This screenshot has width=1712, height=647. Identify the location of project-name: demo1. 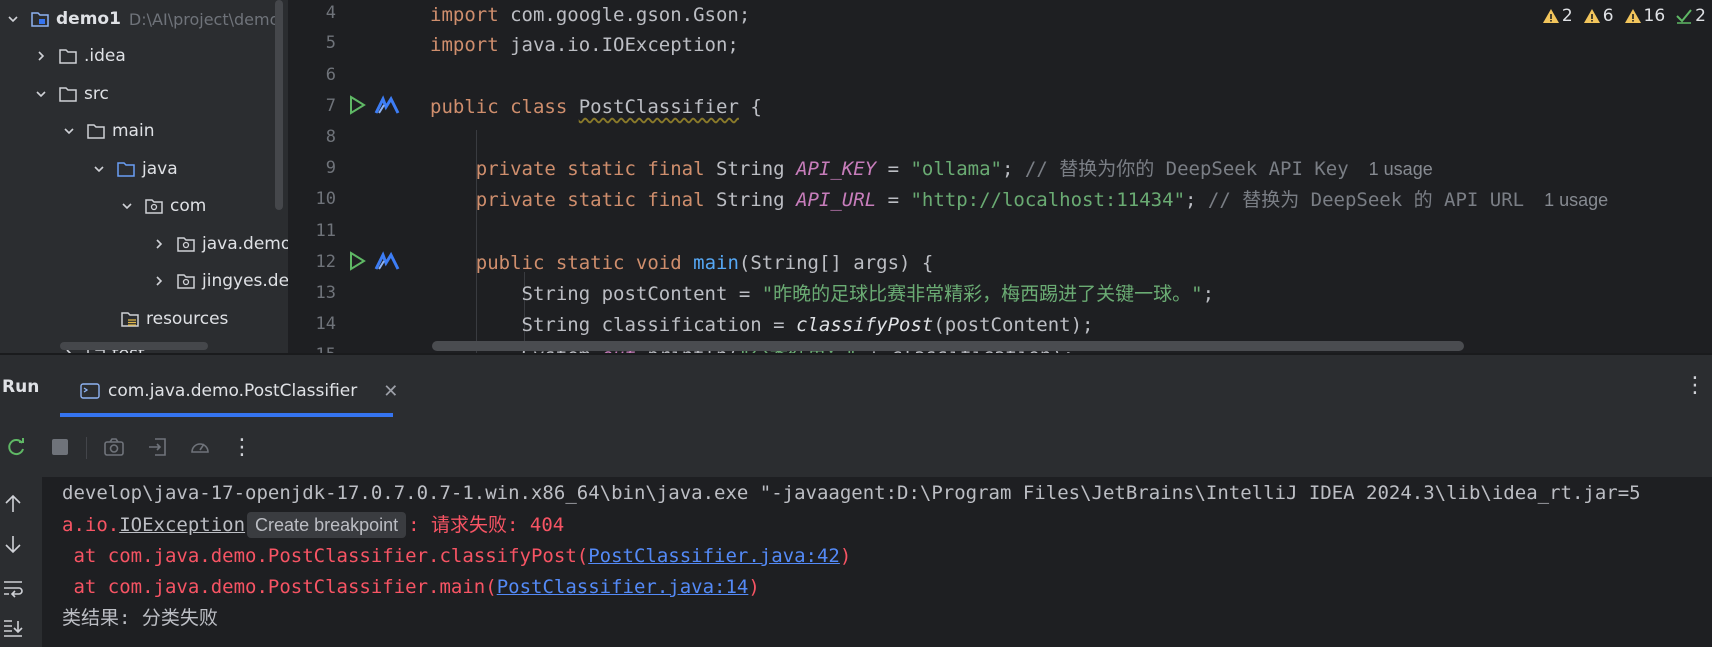
(88, 19).